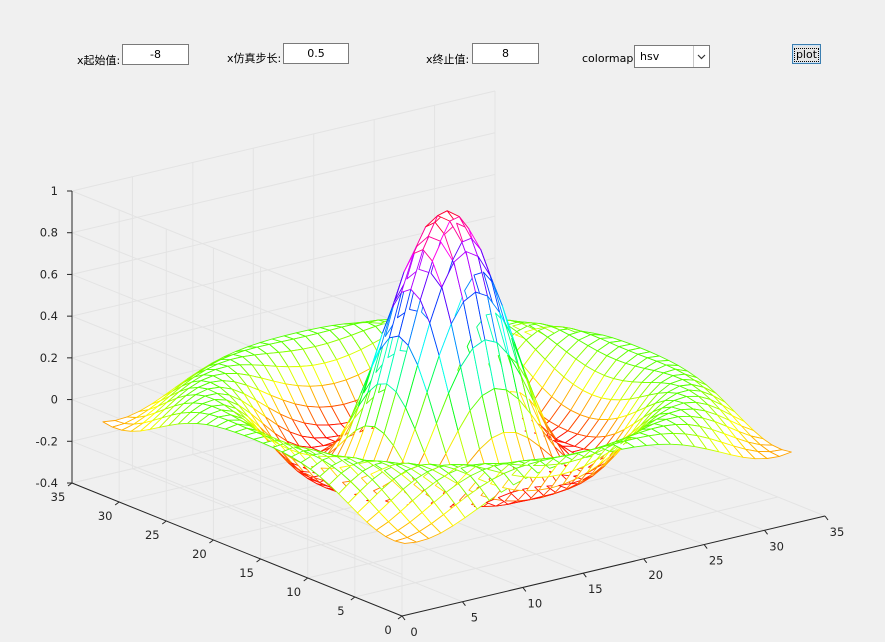 This screenshot has height=642, width=885. I want to click on x-tick-label: 25, so click(716, 561).